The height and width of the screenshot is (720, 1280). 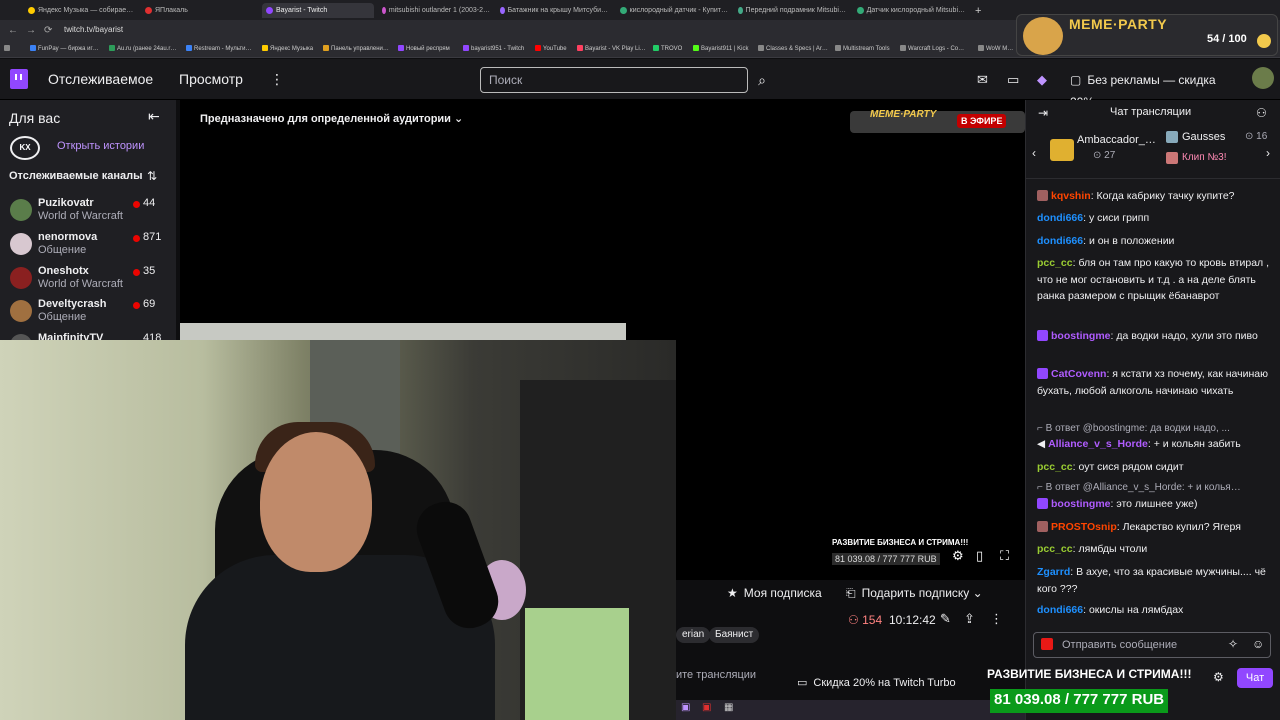 I want to click on emote-icon: ☺, so click(x=1258, y=644).